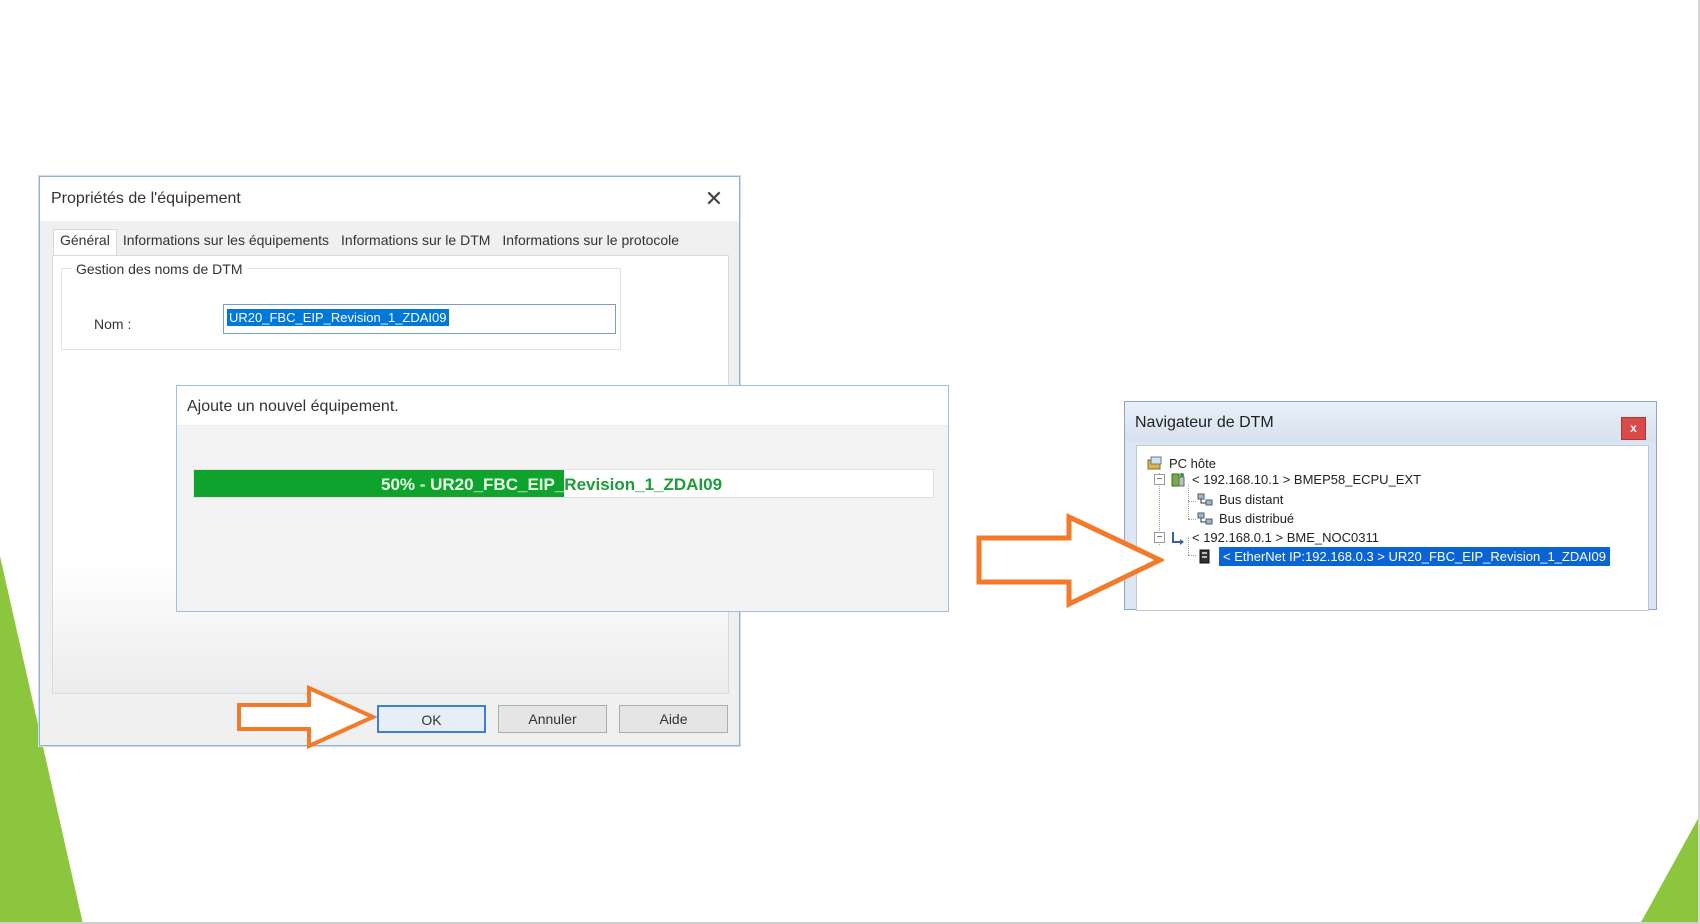  I want to click on name-input: UR20_FBC_EIP_Revision_1_ZDAI09, so click(419, 319).